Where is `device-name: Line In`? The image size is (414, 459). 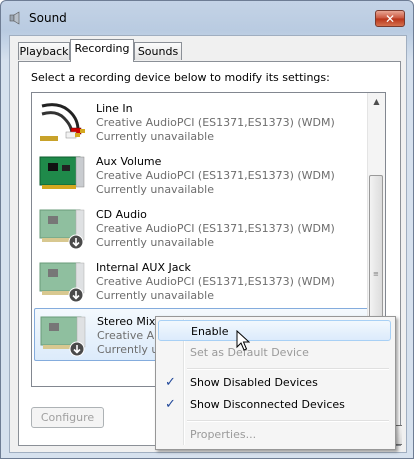 device-name: Line In is located at coordinates (114, 108).